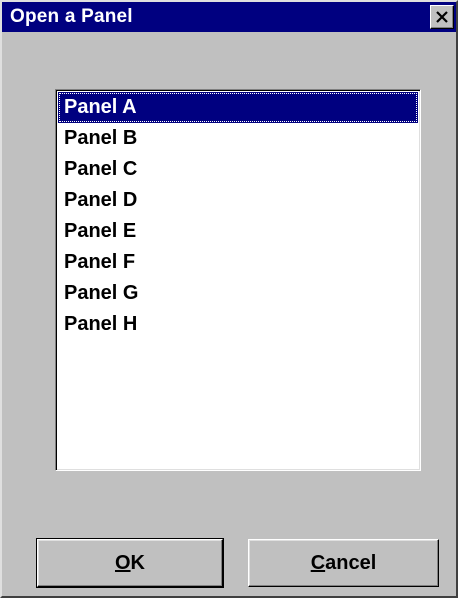  Describe the element at coordinates (238, 138) in the screenshot. I see `list-item: Panel B` at that location.